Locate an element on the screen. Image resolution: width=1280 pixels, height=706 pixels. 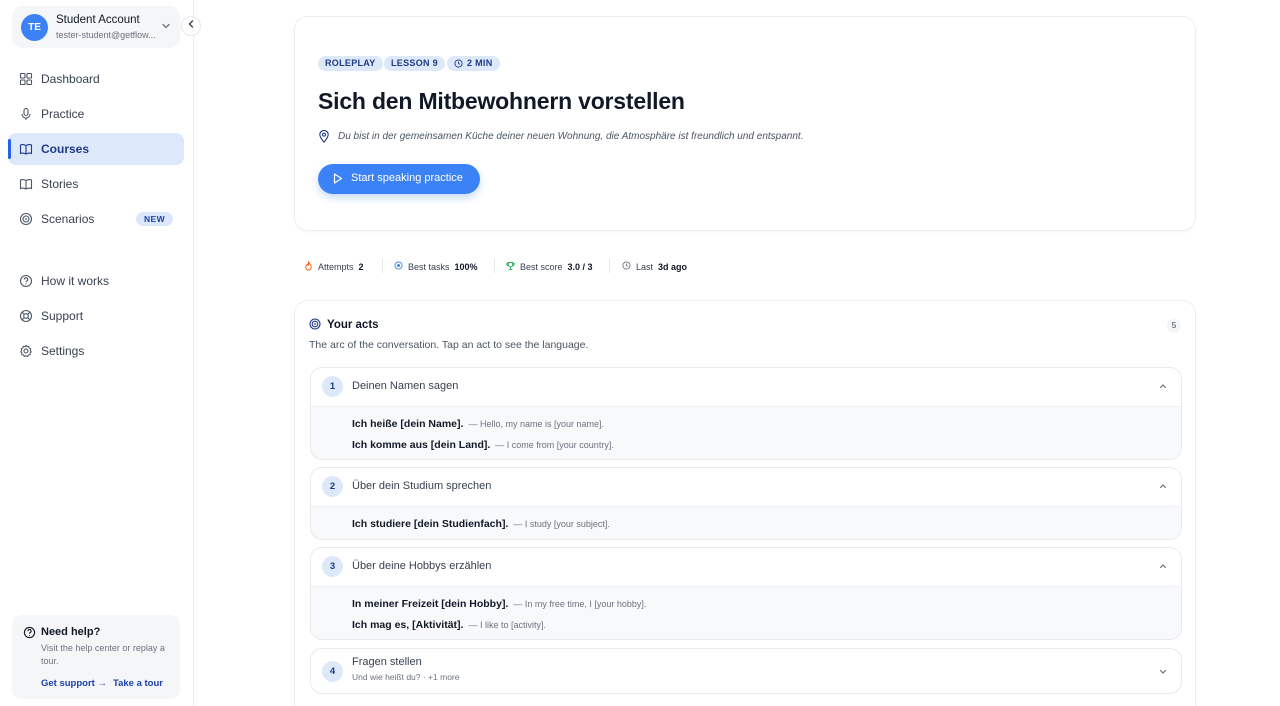
flame-icon is located at coordinates (308, 266).